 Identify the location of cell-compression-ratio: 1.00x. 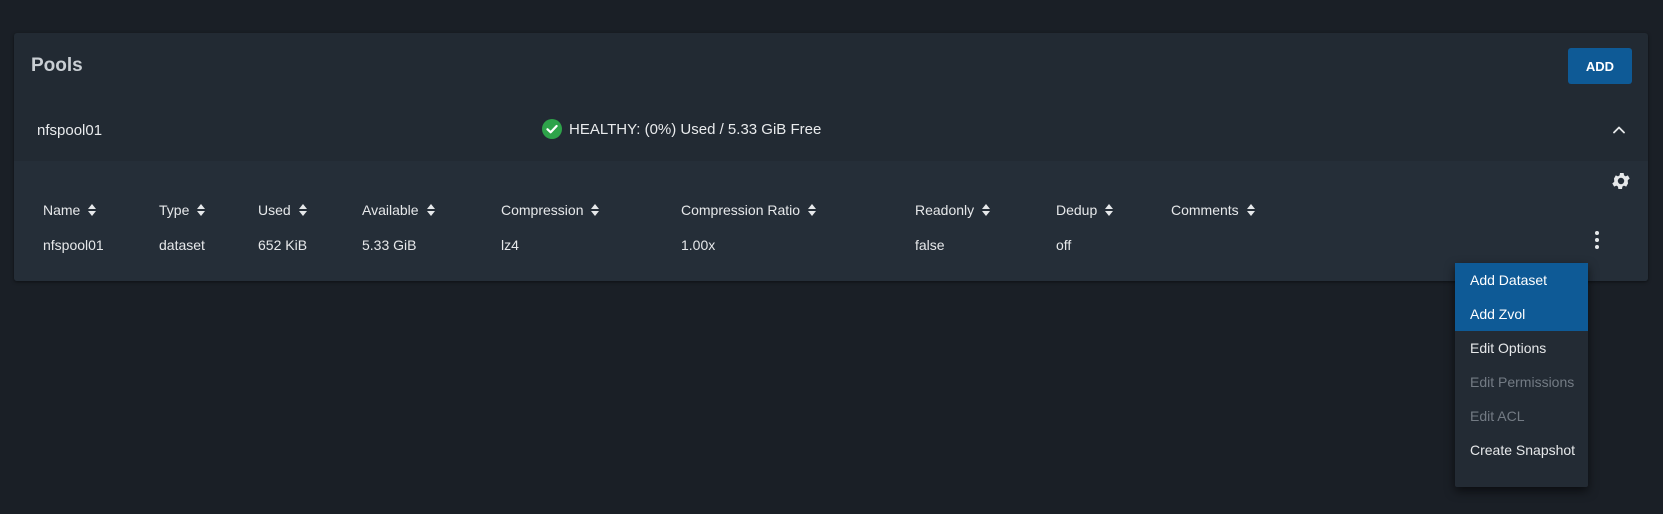
(698, 245).